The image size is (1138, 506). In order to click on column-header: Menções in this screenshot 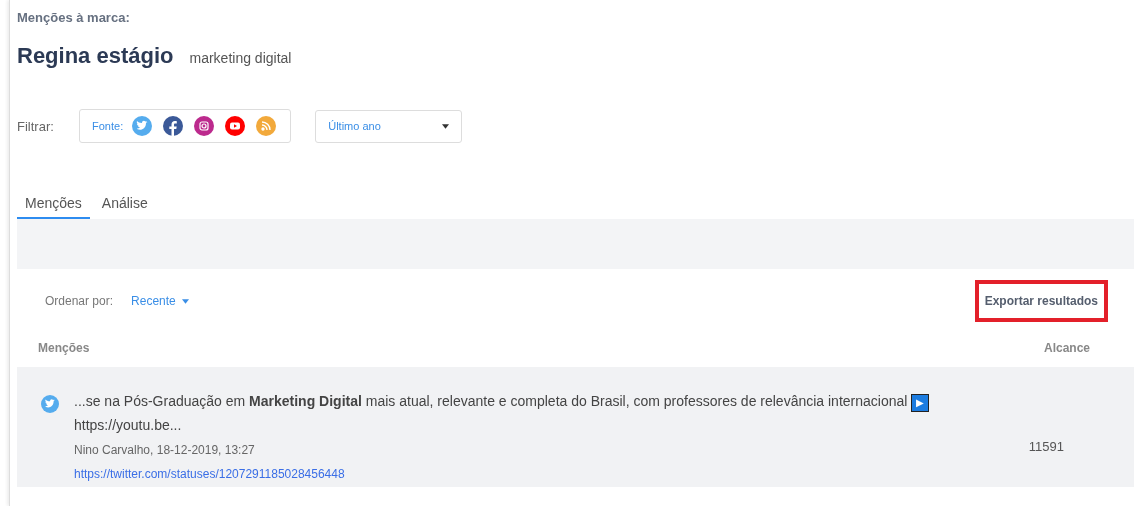, I will do `click(64, 348)`.